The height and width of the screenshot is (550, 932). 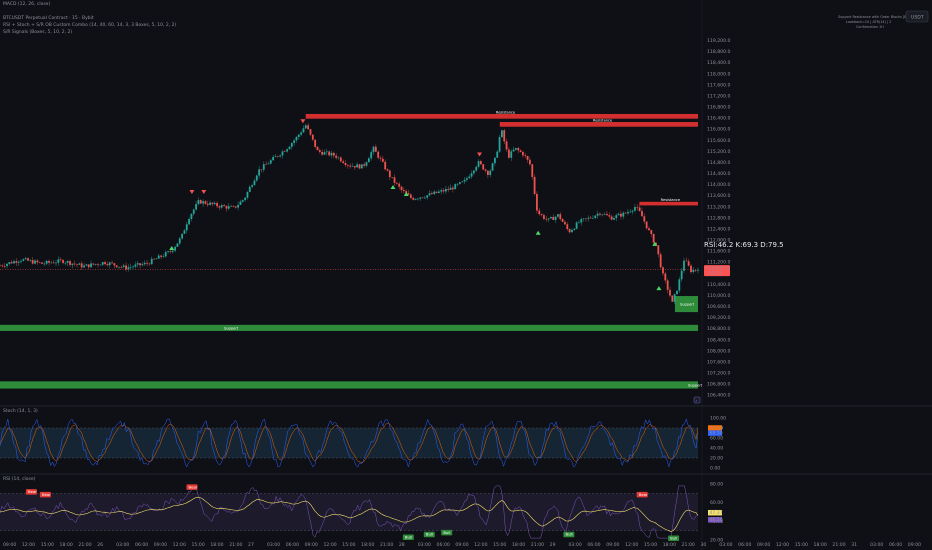 I want to click on usdt-badge-label: USDT, so click(x=917, y=18).